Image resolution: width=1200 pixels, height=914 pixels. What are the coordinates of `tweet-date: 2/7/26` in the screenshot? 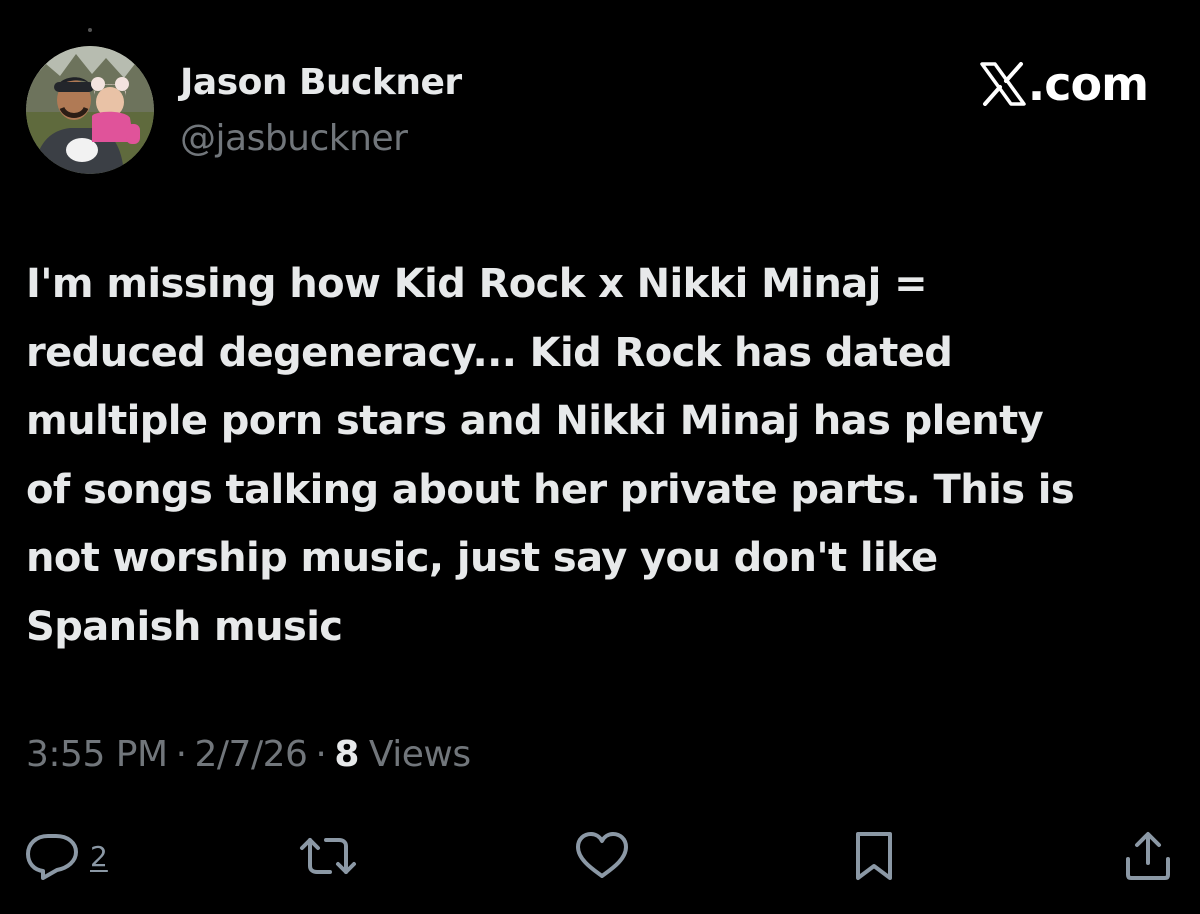 It's located at (251, 754).